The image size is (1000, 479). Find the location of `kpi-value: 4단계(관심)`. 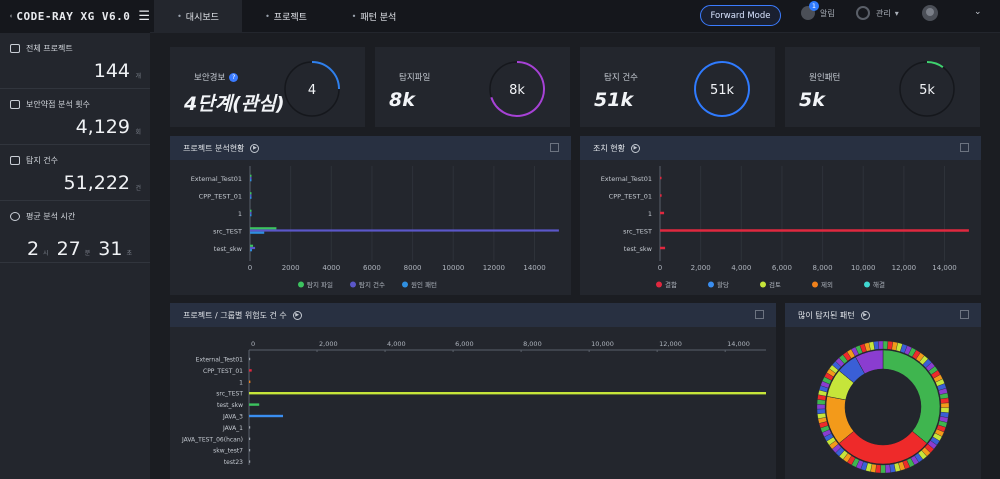

kpi-value: 4단계(관심) is located at coordinates (234, 104).